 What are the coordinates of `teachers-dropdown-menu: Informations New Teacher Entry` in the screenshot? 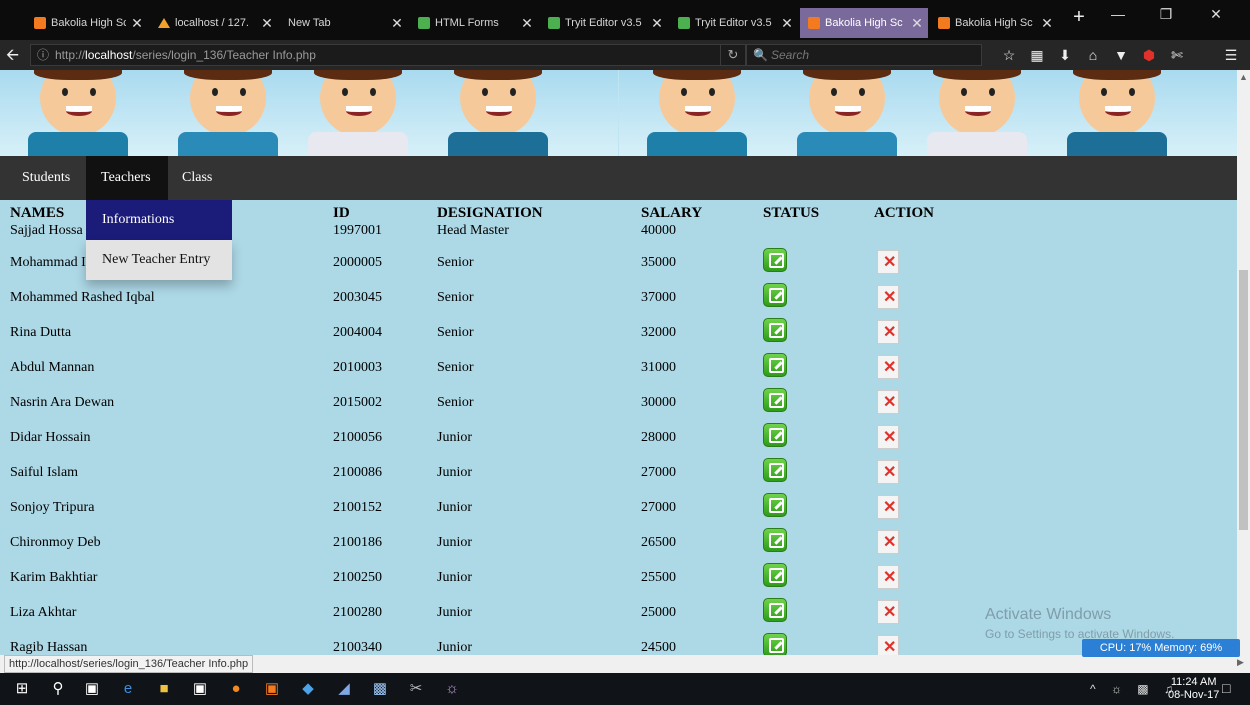 It's located at (159, 240).